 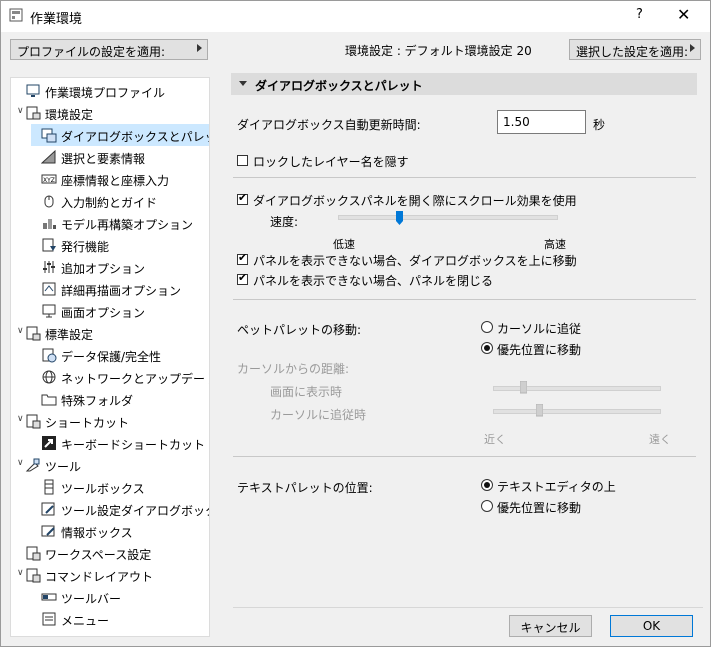 I want to click on tree-item-label: ツール設定ダイアログボックス, so click(x=135, y=511).